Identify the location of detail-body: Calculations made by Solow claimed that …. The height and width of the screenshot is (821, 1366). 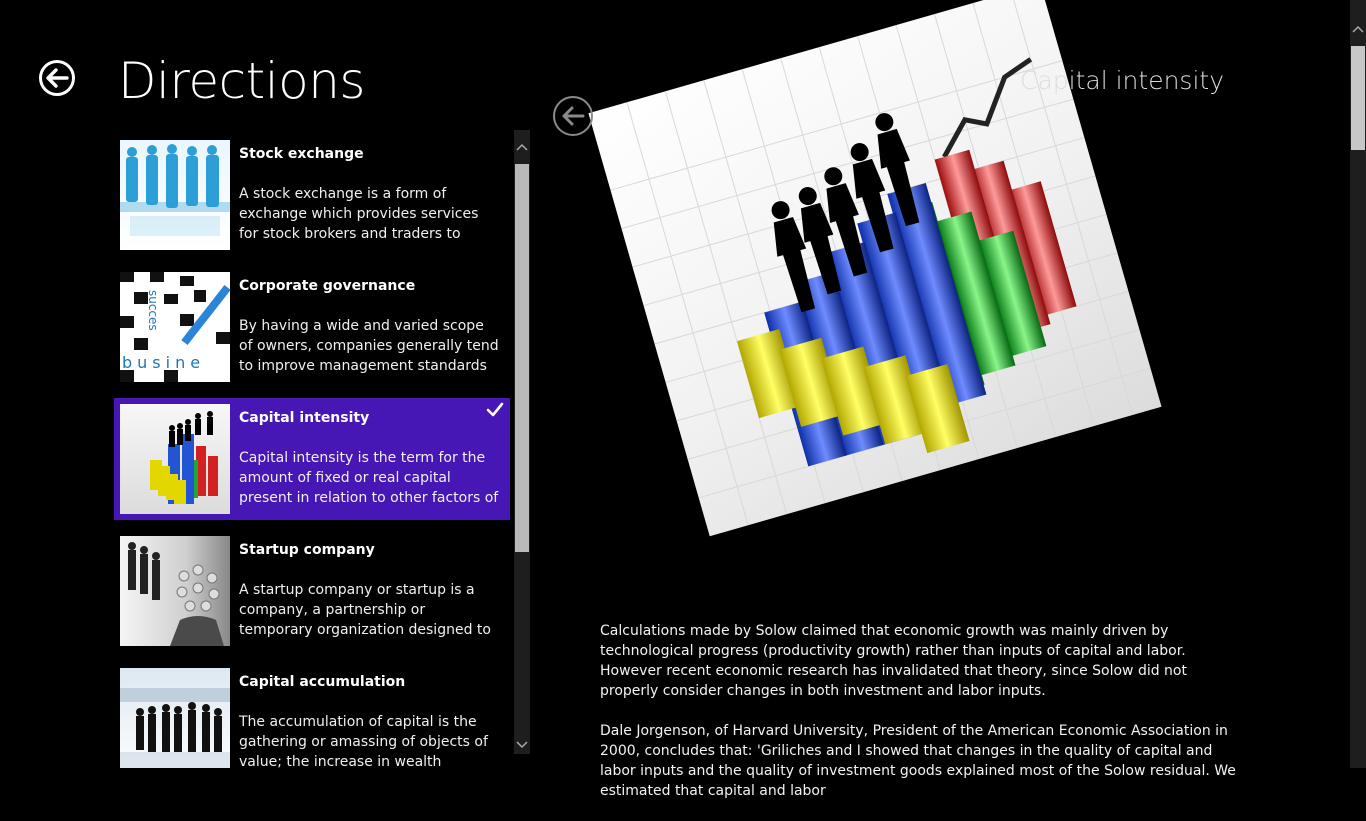
(920, 721).